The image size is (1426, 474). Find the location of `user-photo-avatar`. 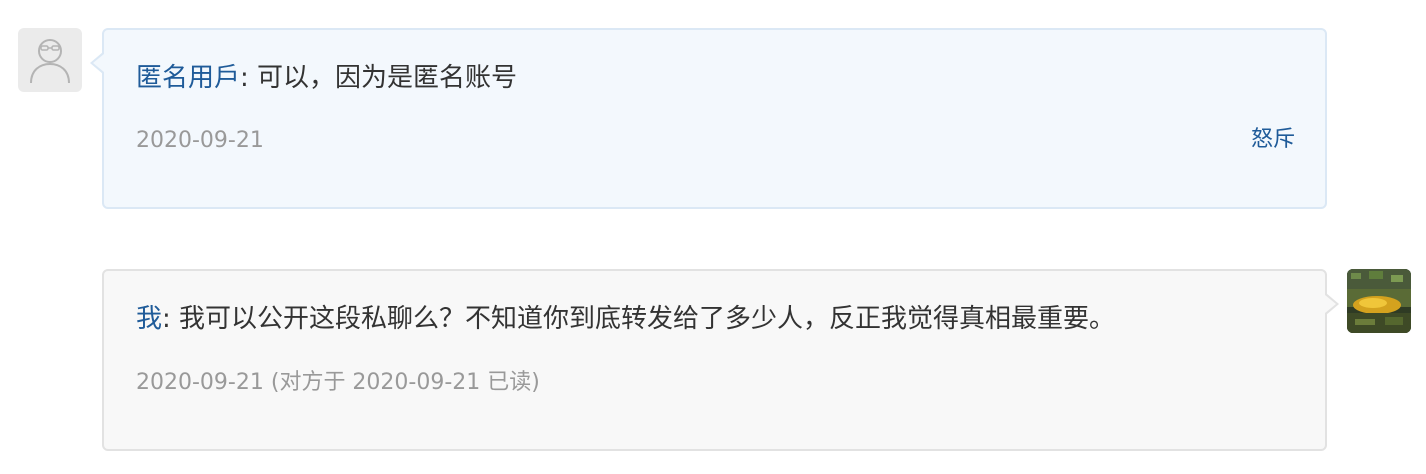

user-photo-avatar is located at coordinates (1379, 301).